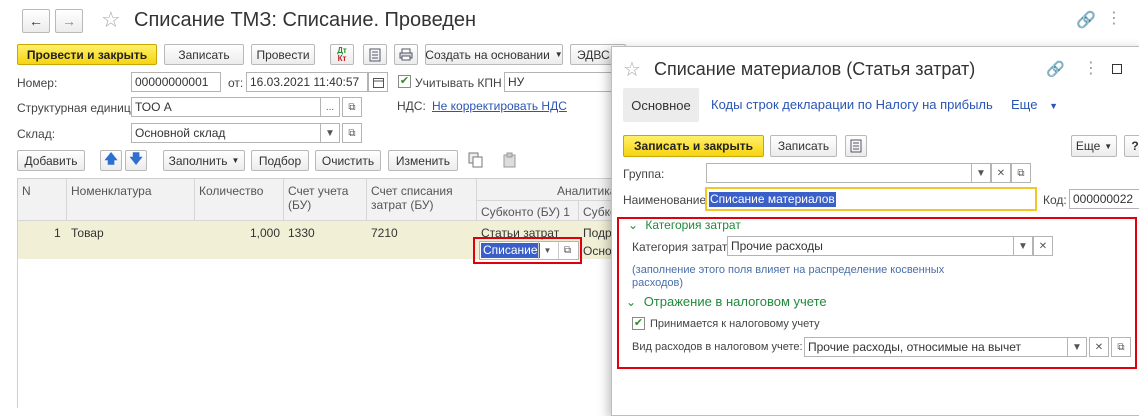  Describe the element at coordinates (280, 160) in the screenshot. I see `pick-button: Подбор` at that location.